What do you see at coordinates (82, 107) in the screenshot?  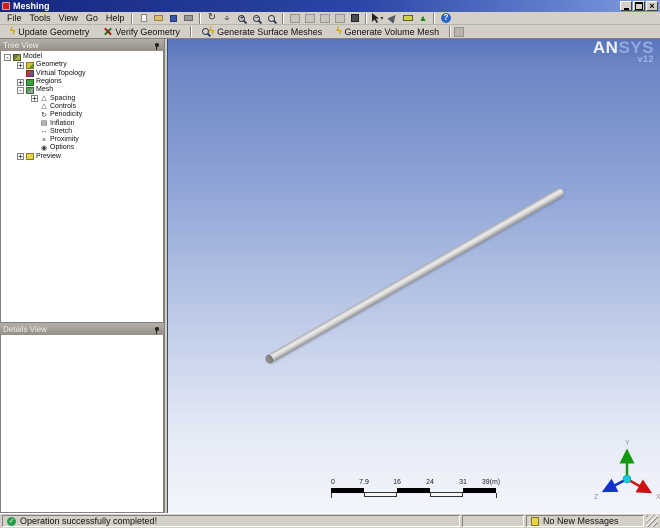 I see `tree-item-controls: △ Controls` at bounding box center [82, 107].